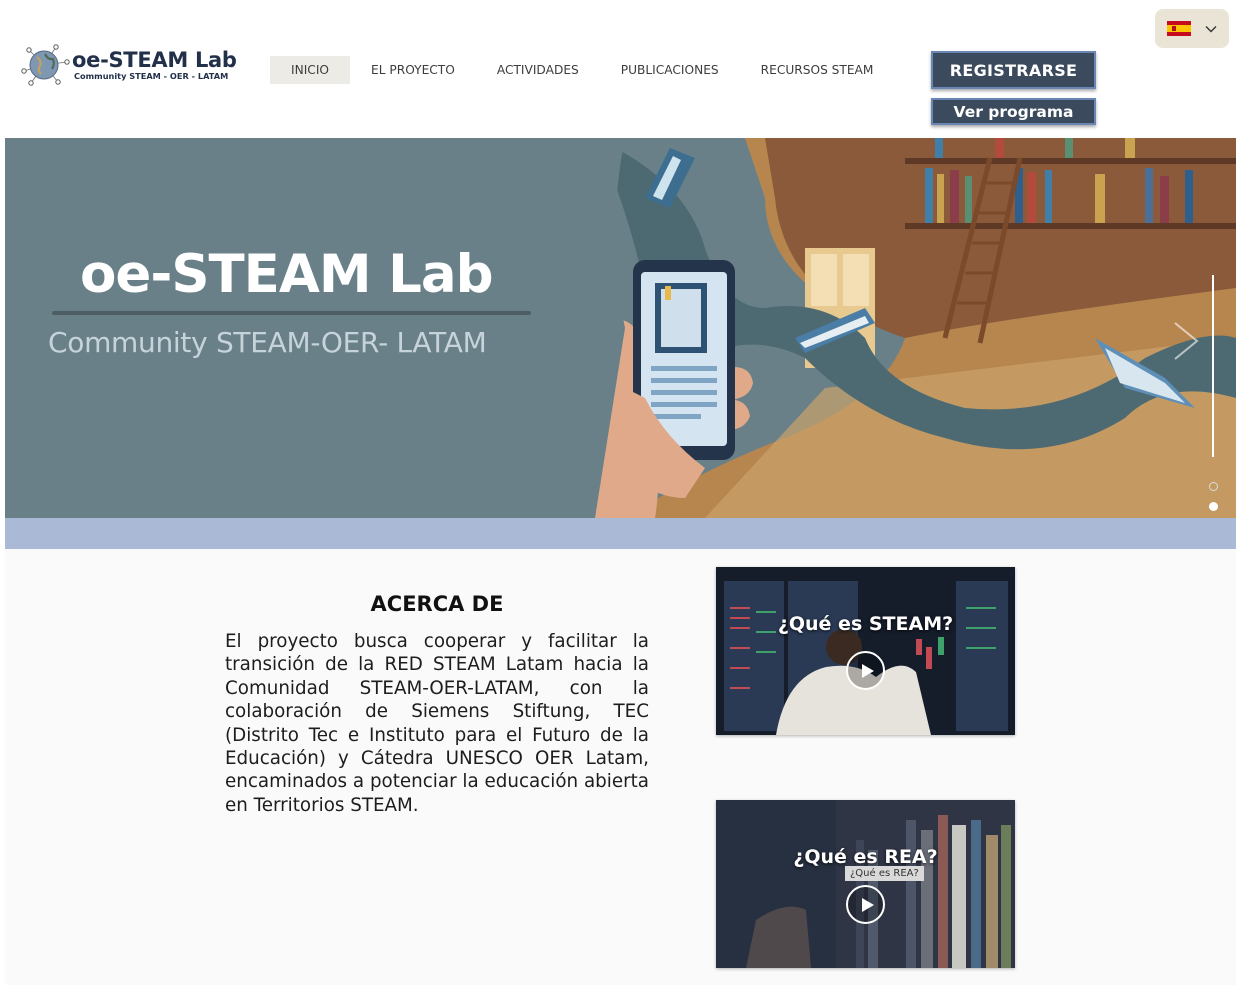 The image size is (1236, 985). Describe the element at coordinates (1213, 366) in the screenshot. I see `hero-progress-line` at that location.